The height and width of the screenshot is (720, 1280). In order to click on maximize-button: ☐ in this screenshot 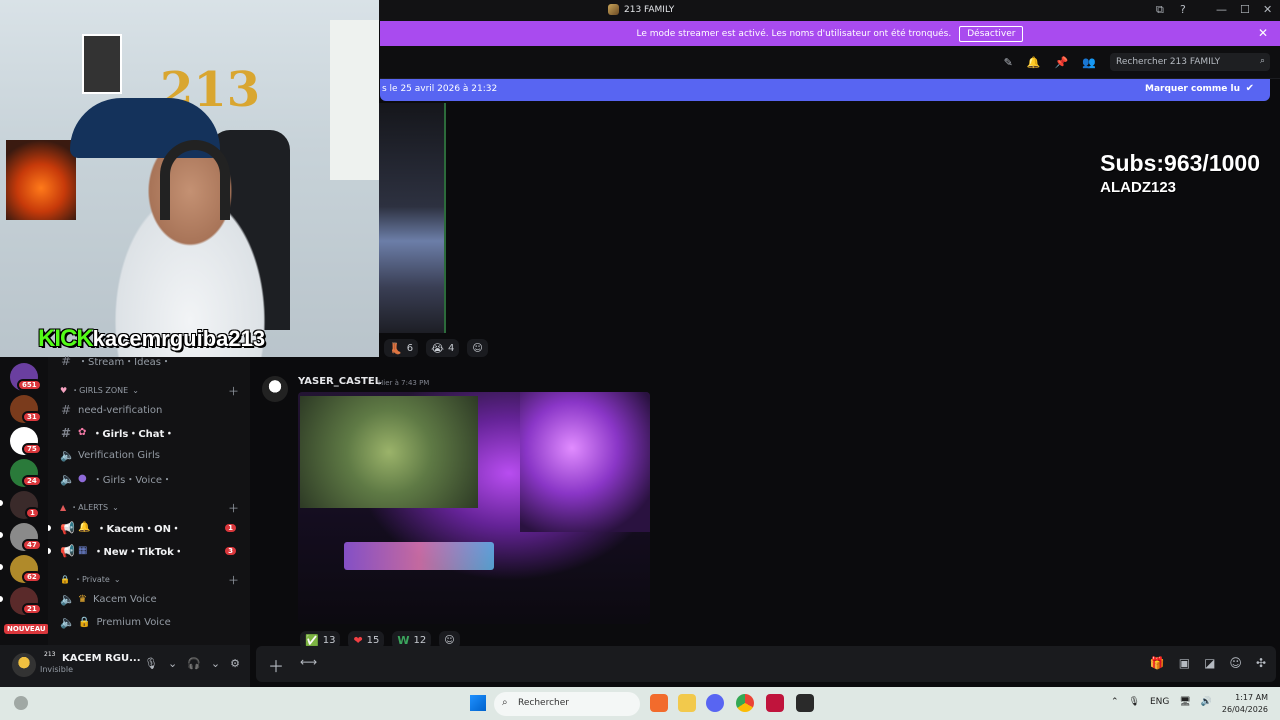, I will do `click(1245, 9)`.